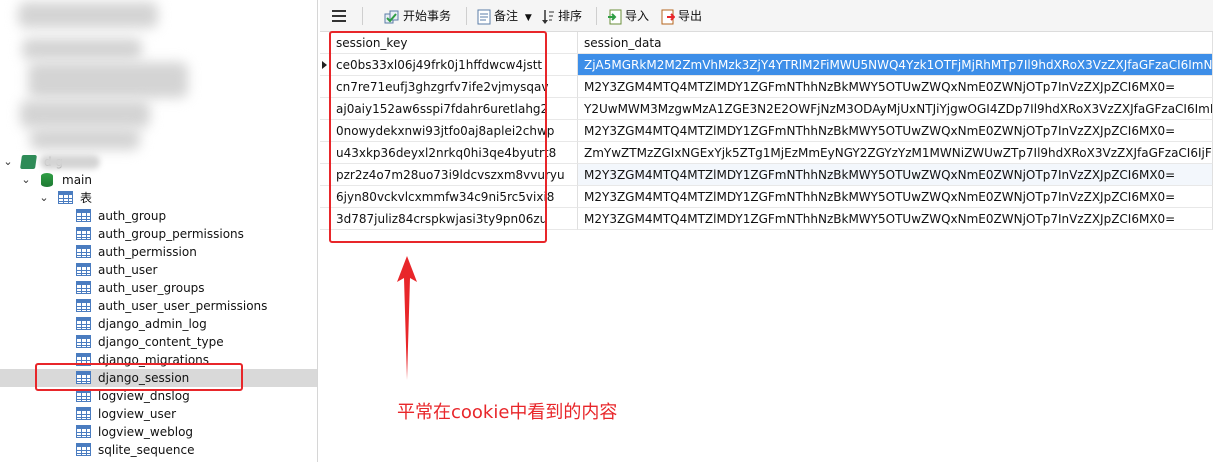  I want to click on tree-table-item: django_content_type, so click(158, 342).